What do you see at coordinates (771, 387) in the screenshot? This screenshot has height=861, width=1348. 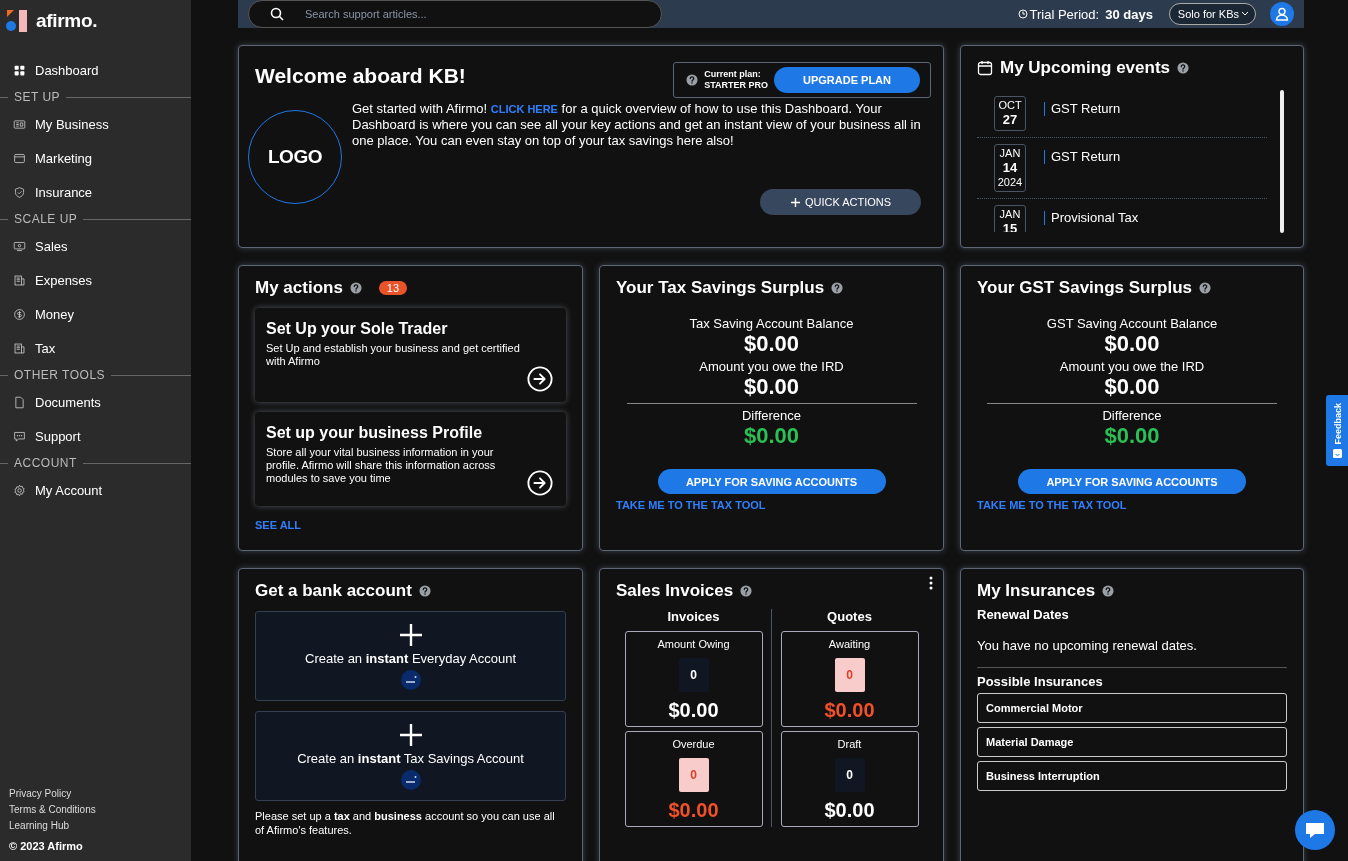 I see `owed-amount: $0.00` at bounding box center [771, 387].